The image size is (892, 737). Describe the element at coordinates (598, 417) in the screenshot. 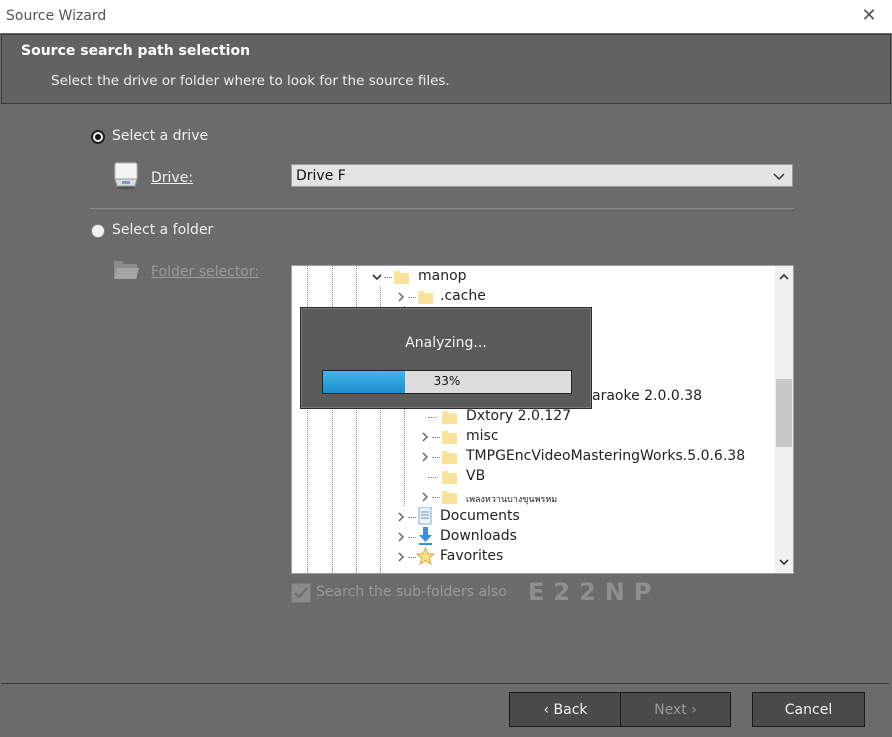

I see `tree-item-dxtory: Dxtory 2.0.127` at that location.